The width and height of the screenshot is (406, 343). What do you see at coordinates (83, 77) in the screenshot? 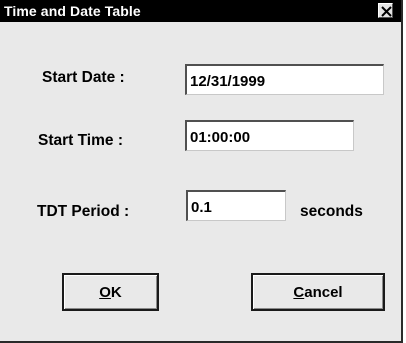
I see `start-date-label: Start Date :` at bounding box center [83, 77].